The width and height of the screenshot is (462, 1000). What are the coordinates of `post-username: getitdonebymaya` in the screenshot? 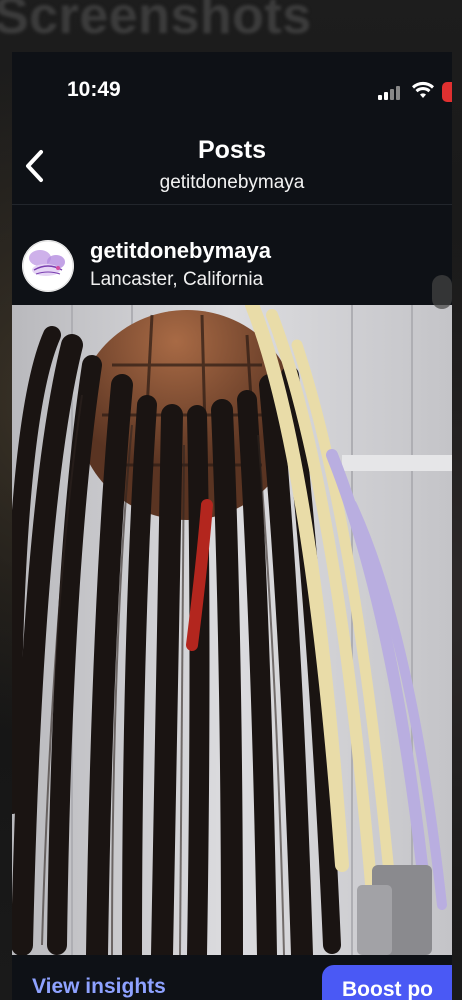 It's located at (180, 251).